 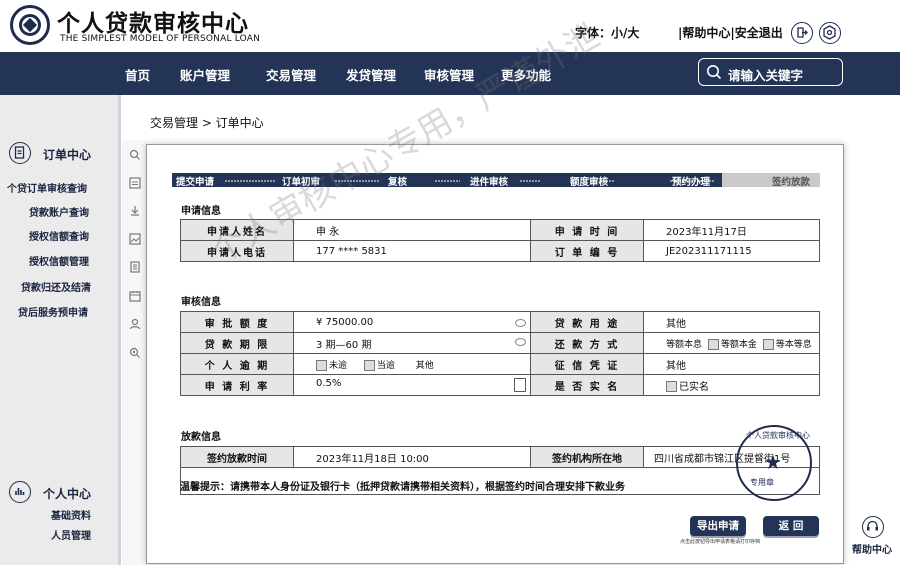 What do you see at coordinates (59, 260) in the screenshot?
I see `sidebar-item-credit-manage: 授权信额管理` at bounding box center [59, 260].